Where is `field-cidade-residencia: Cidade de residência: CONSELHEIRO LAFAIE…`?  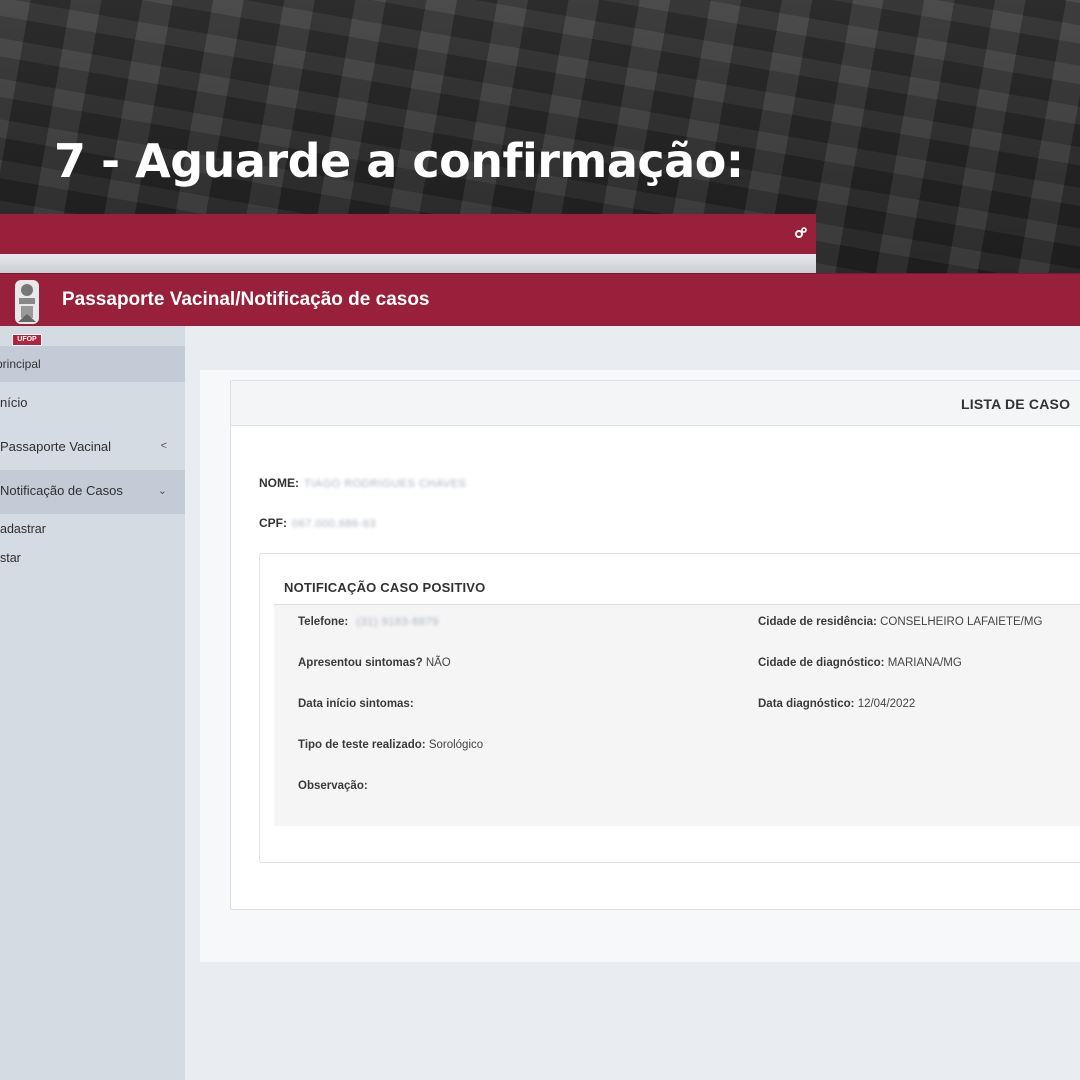
field-cidade-residencia: Cidade de residência: CONSELHEIRO LAFAIE… is located at coordinates (900, 622).